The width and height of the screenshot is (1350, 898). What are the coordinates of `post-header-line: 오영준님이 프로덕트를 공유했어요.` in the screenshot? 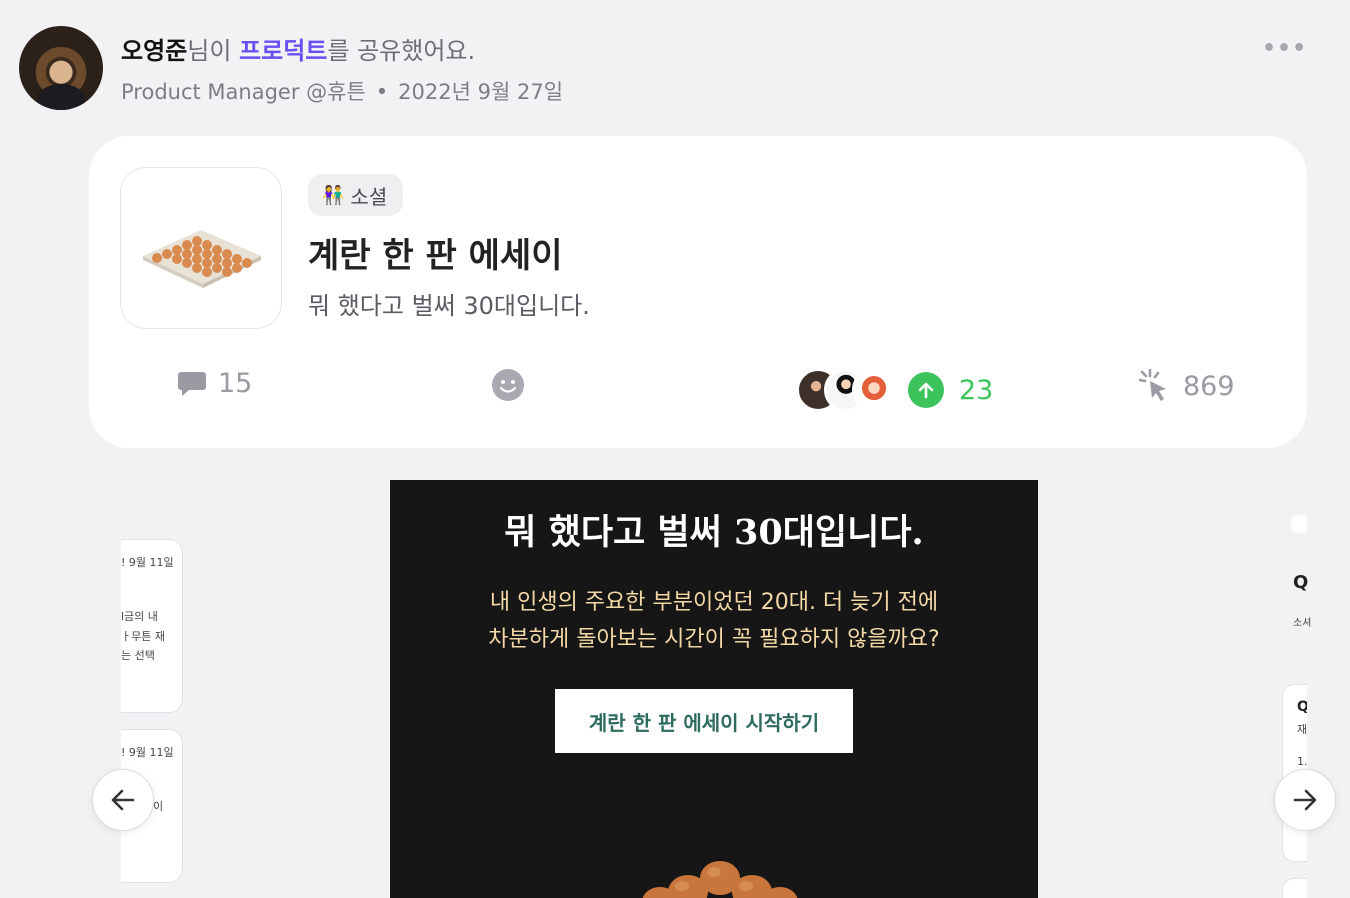 It's located at (298, 48).